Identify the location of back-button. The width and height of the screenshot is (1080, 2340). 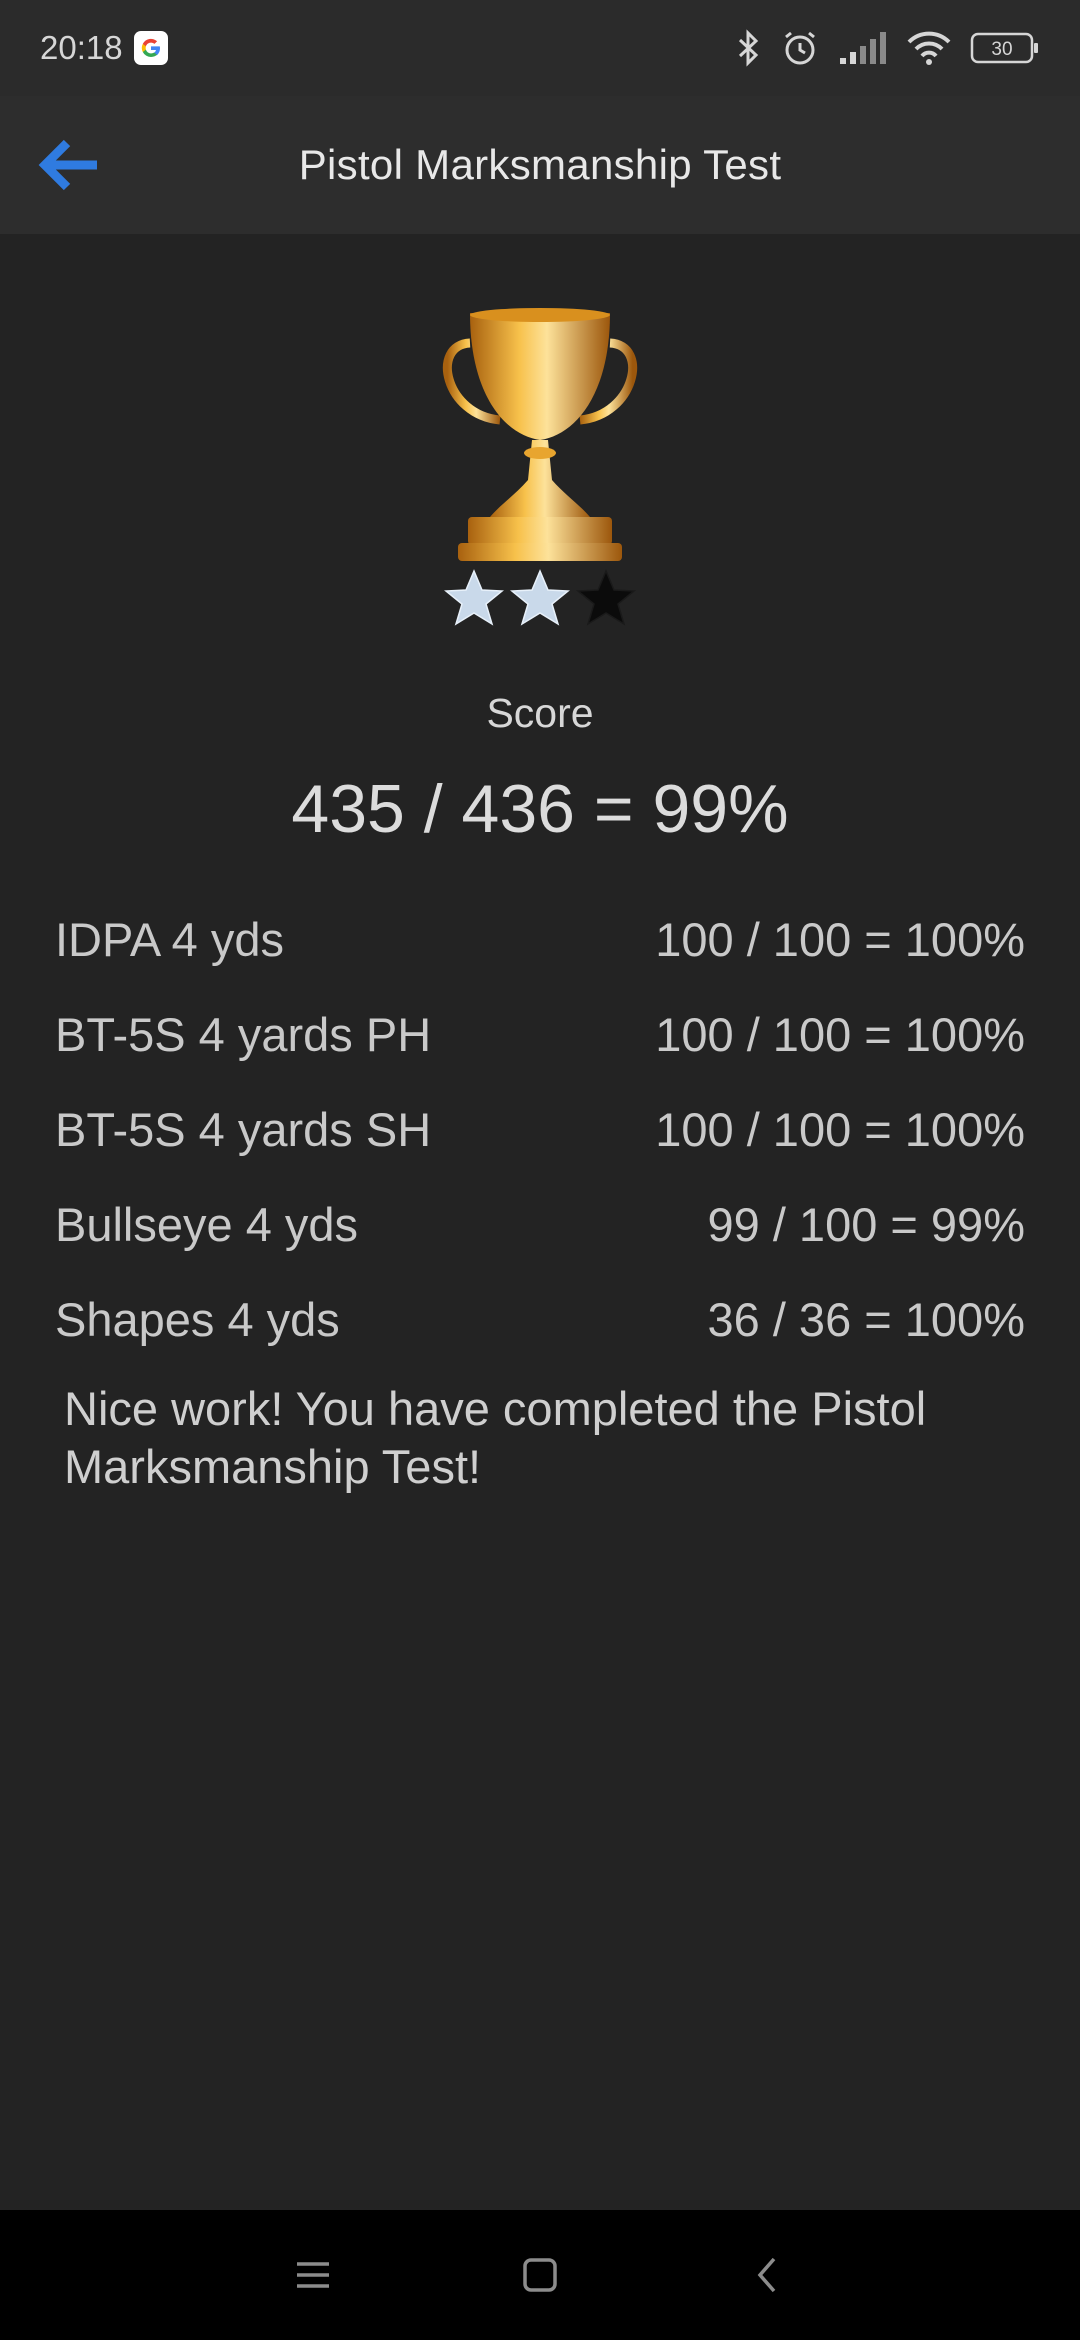
(69, 165).